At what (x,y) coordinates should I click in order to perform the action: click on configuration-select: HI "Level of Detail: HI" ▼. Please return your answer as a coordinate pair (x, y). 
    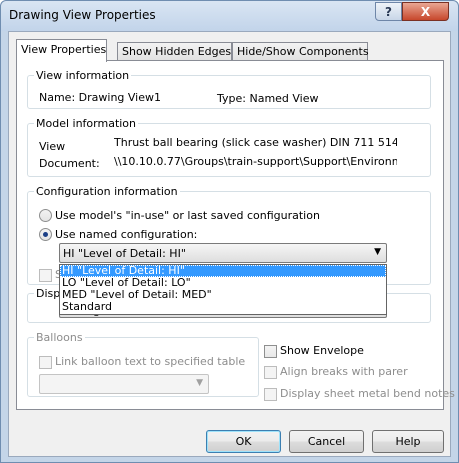
    Looking at the image, I should click on (223, 253).